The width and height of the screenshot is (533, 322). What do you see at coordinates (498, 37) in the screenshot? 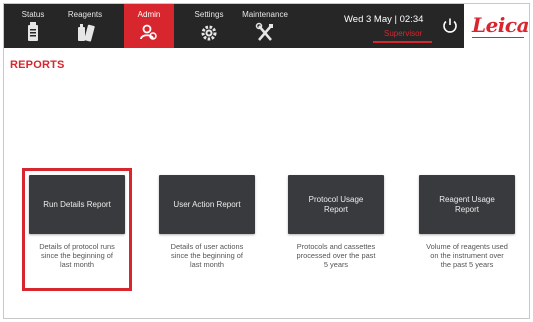
I see `logo-underline` at bounding box center [498, 37].